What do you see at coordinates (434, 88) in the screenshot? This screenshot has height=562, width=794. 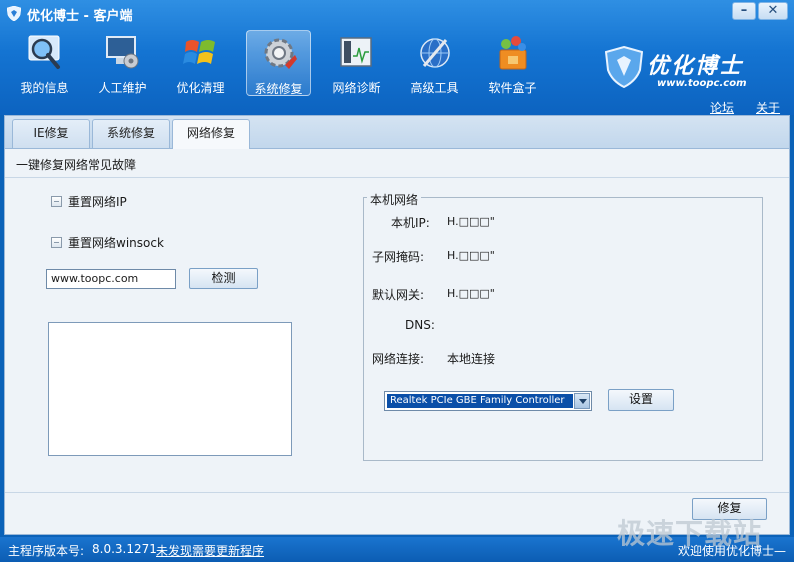 I see `tool-label: 高级工具` at bounding box center [434, 88].